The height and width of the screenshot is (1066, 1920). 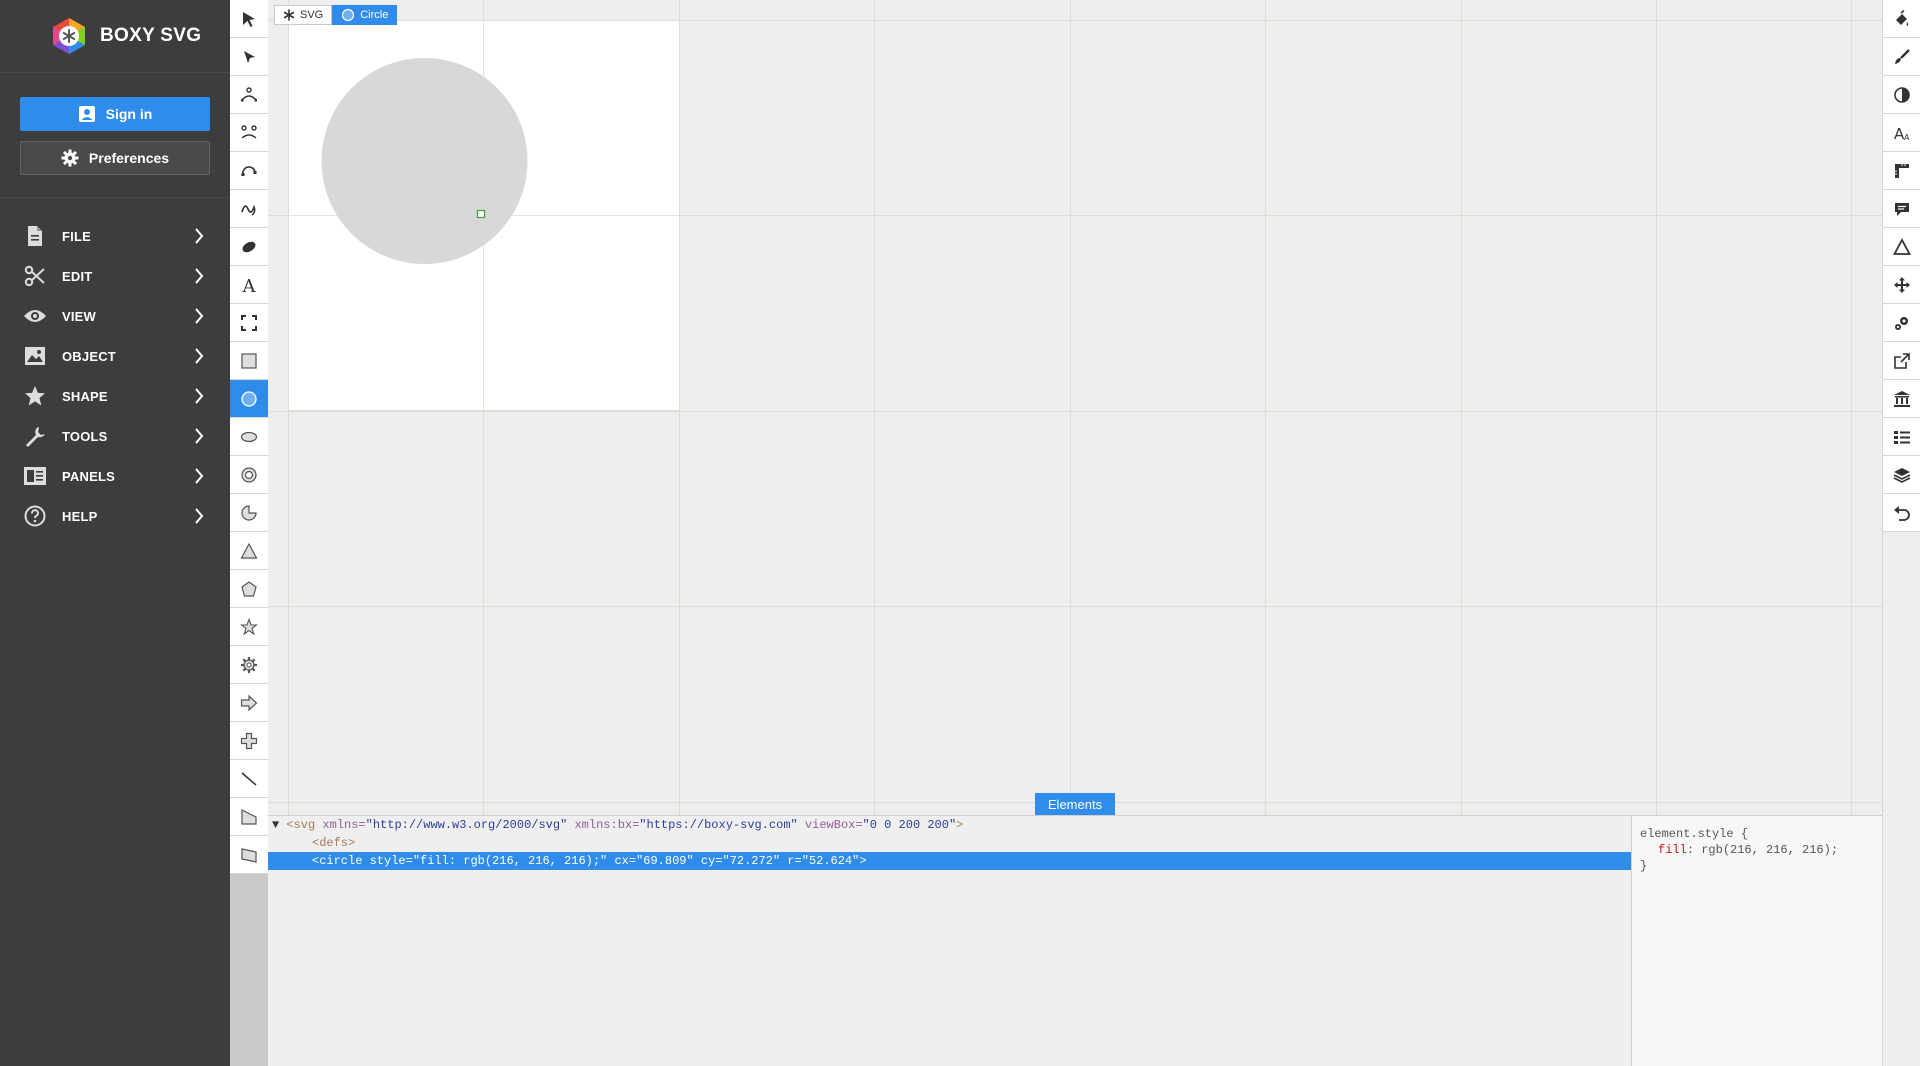 I want to click on preferences-label: Preferences, so click(x=129, y=158).